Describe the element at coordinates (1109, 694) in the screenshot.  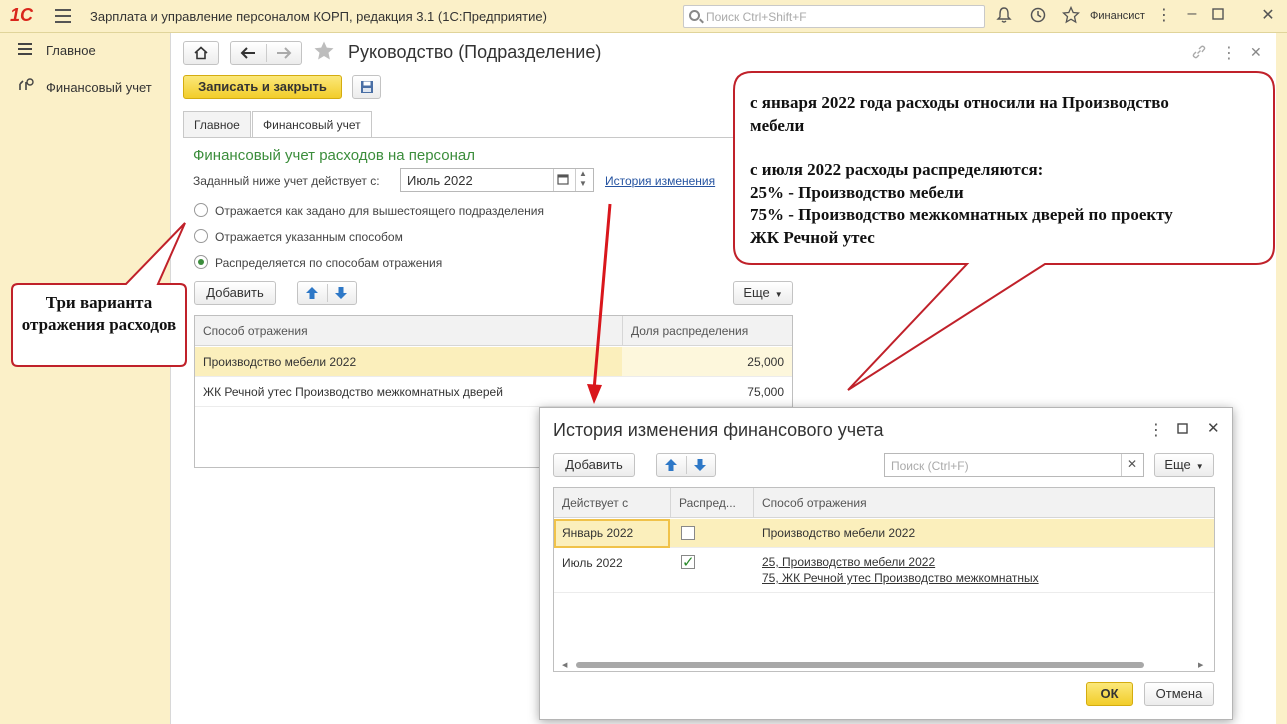
I see `ok-button: ОК` at that location.